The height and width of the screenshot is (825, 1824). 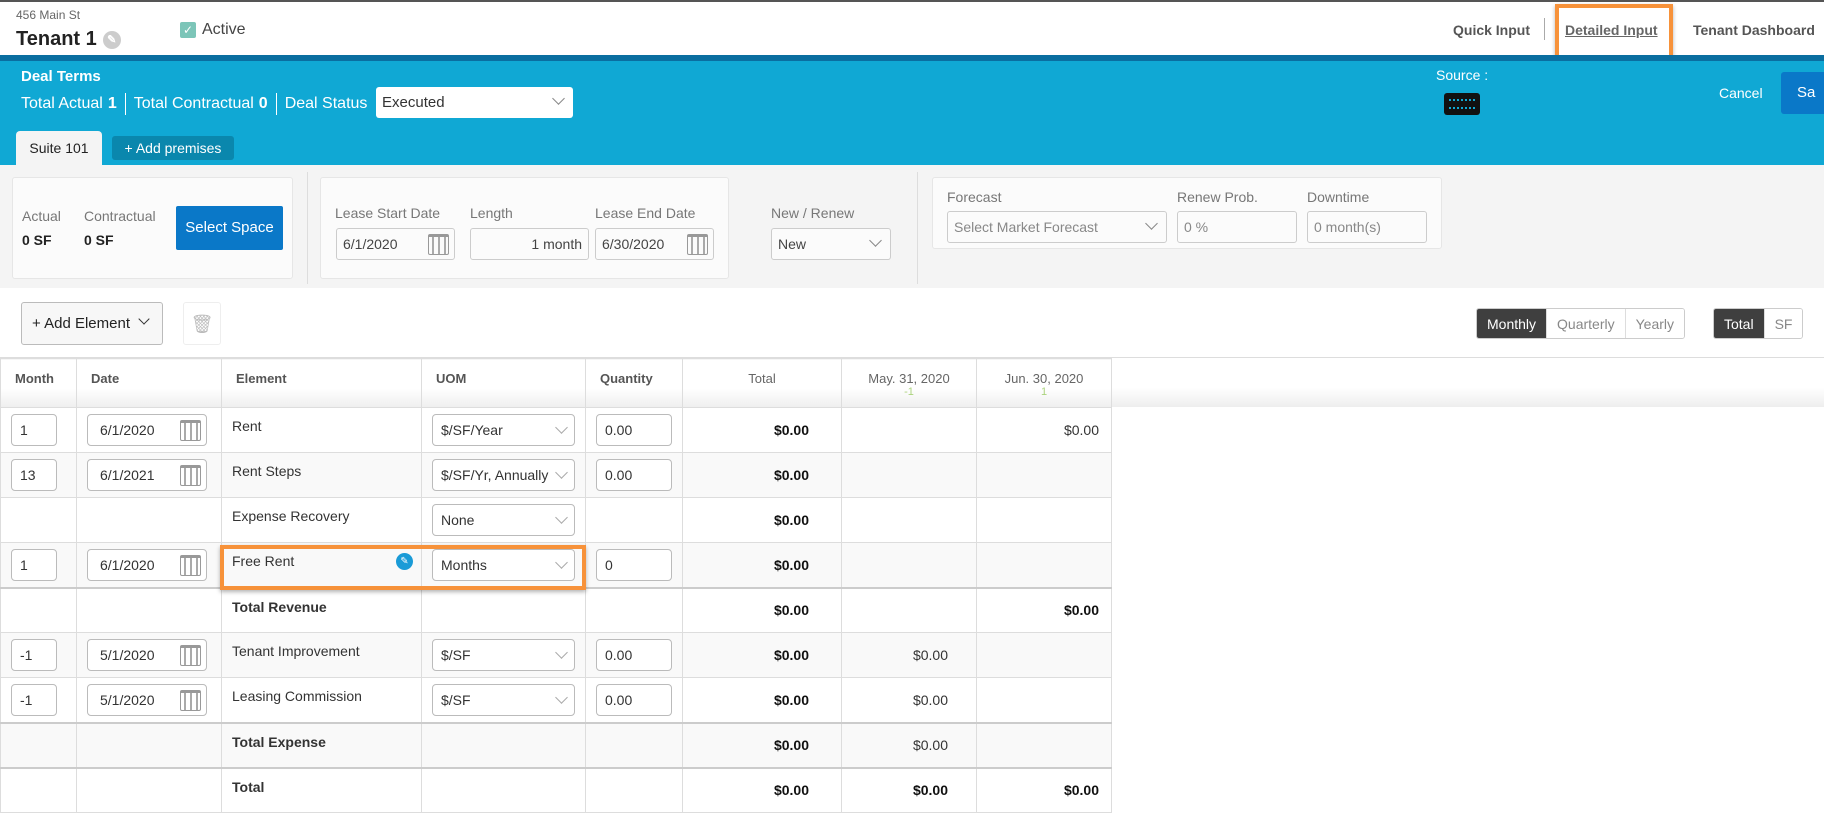 I want to click on uom-cell: $/SF, so click(x=503, y=700).